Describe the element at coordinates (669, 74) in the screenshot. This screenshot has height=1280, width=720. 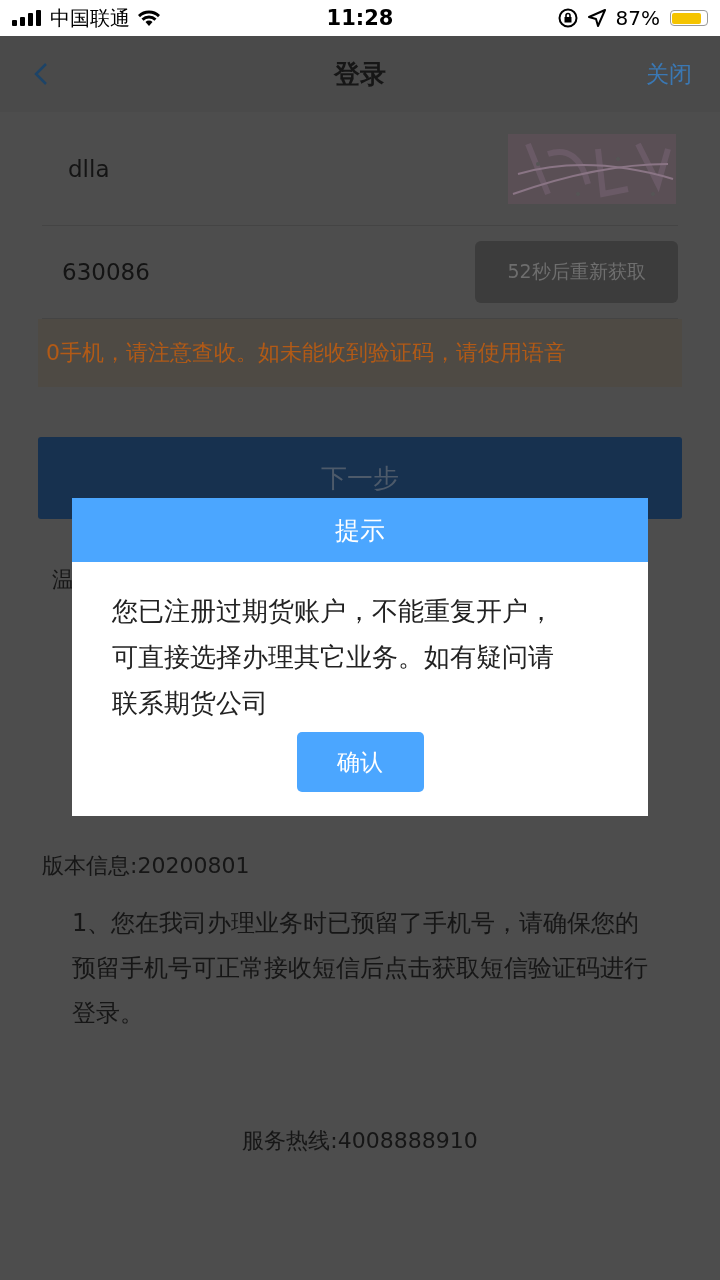
I see `close-button: 关闭` at that location.